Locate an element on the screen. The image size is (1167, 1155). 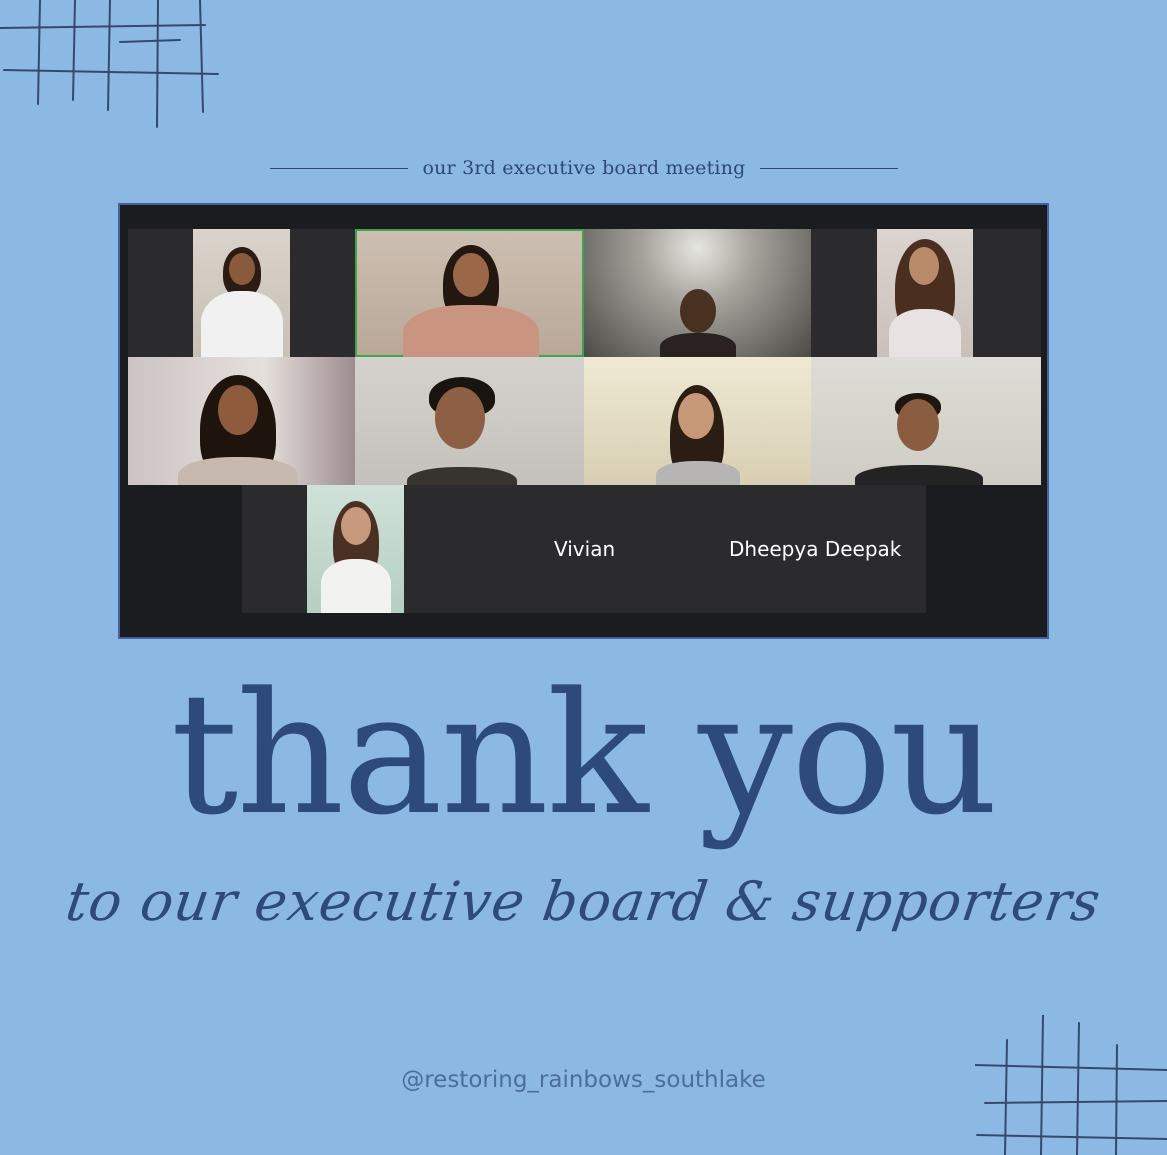
script-subheading: to our executive board & supporters is located at coordinates (583, 901).